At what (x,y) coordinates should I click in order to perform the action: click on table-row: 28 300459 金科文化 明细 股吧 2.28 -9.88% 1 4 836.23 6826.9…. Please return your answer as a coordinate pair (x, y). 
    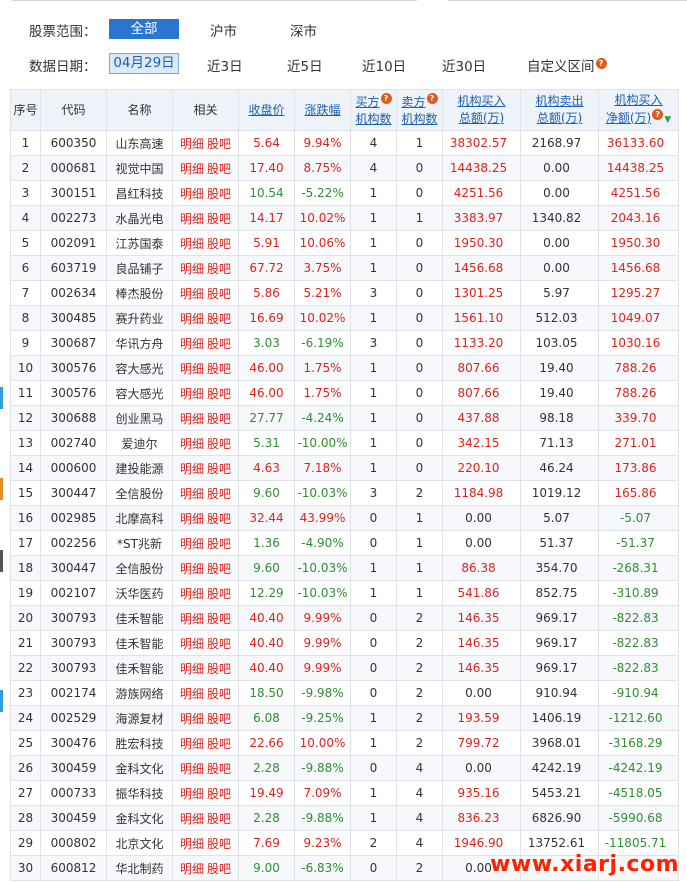
    Looking at the image, I should click on (344, 818).